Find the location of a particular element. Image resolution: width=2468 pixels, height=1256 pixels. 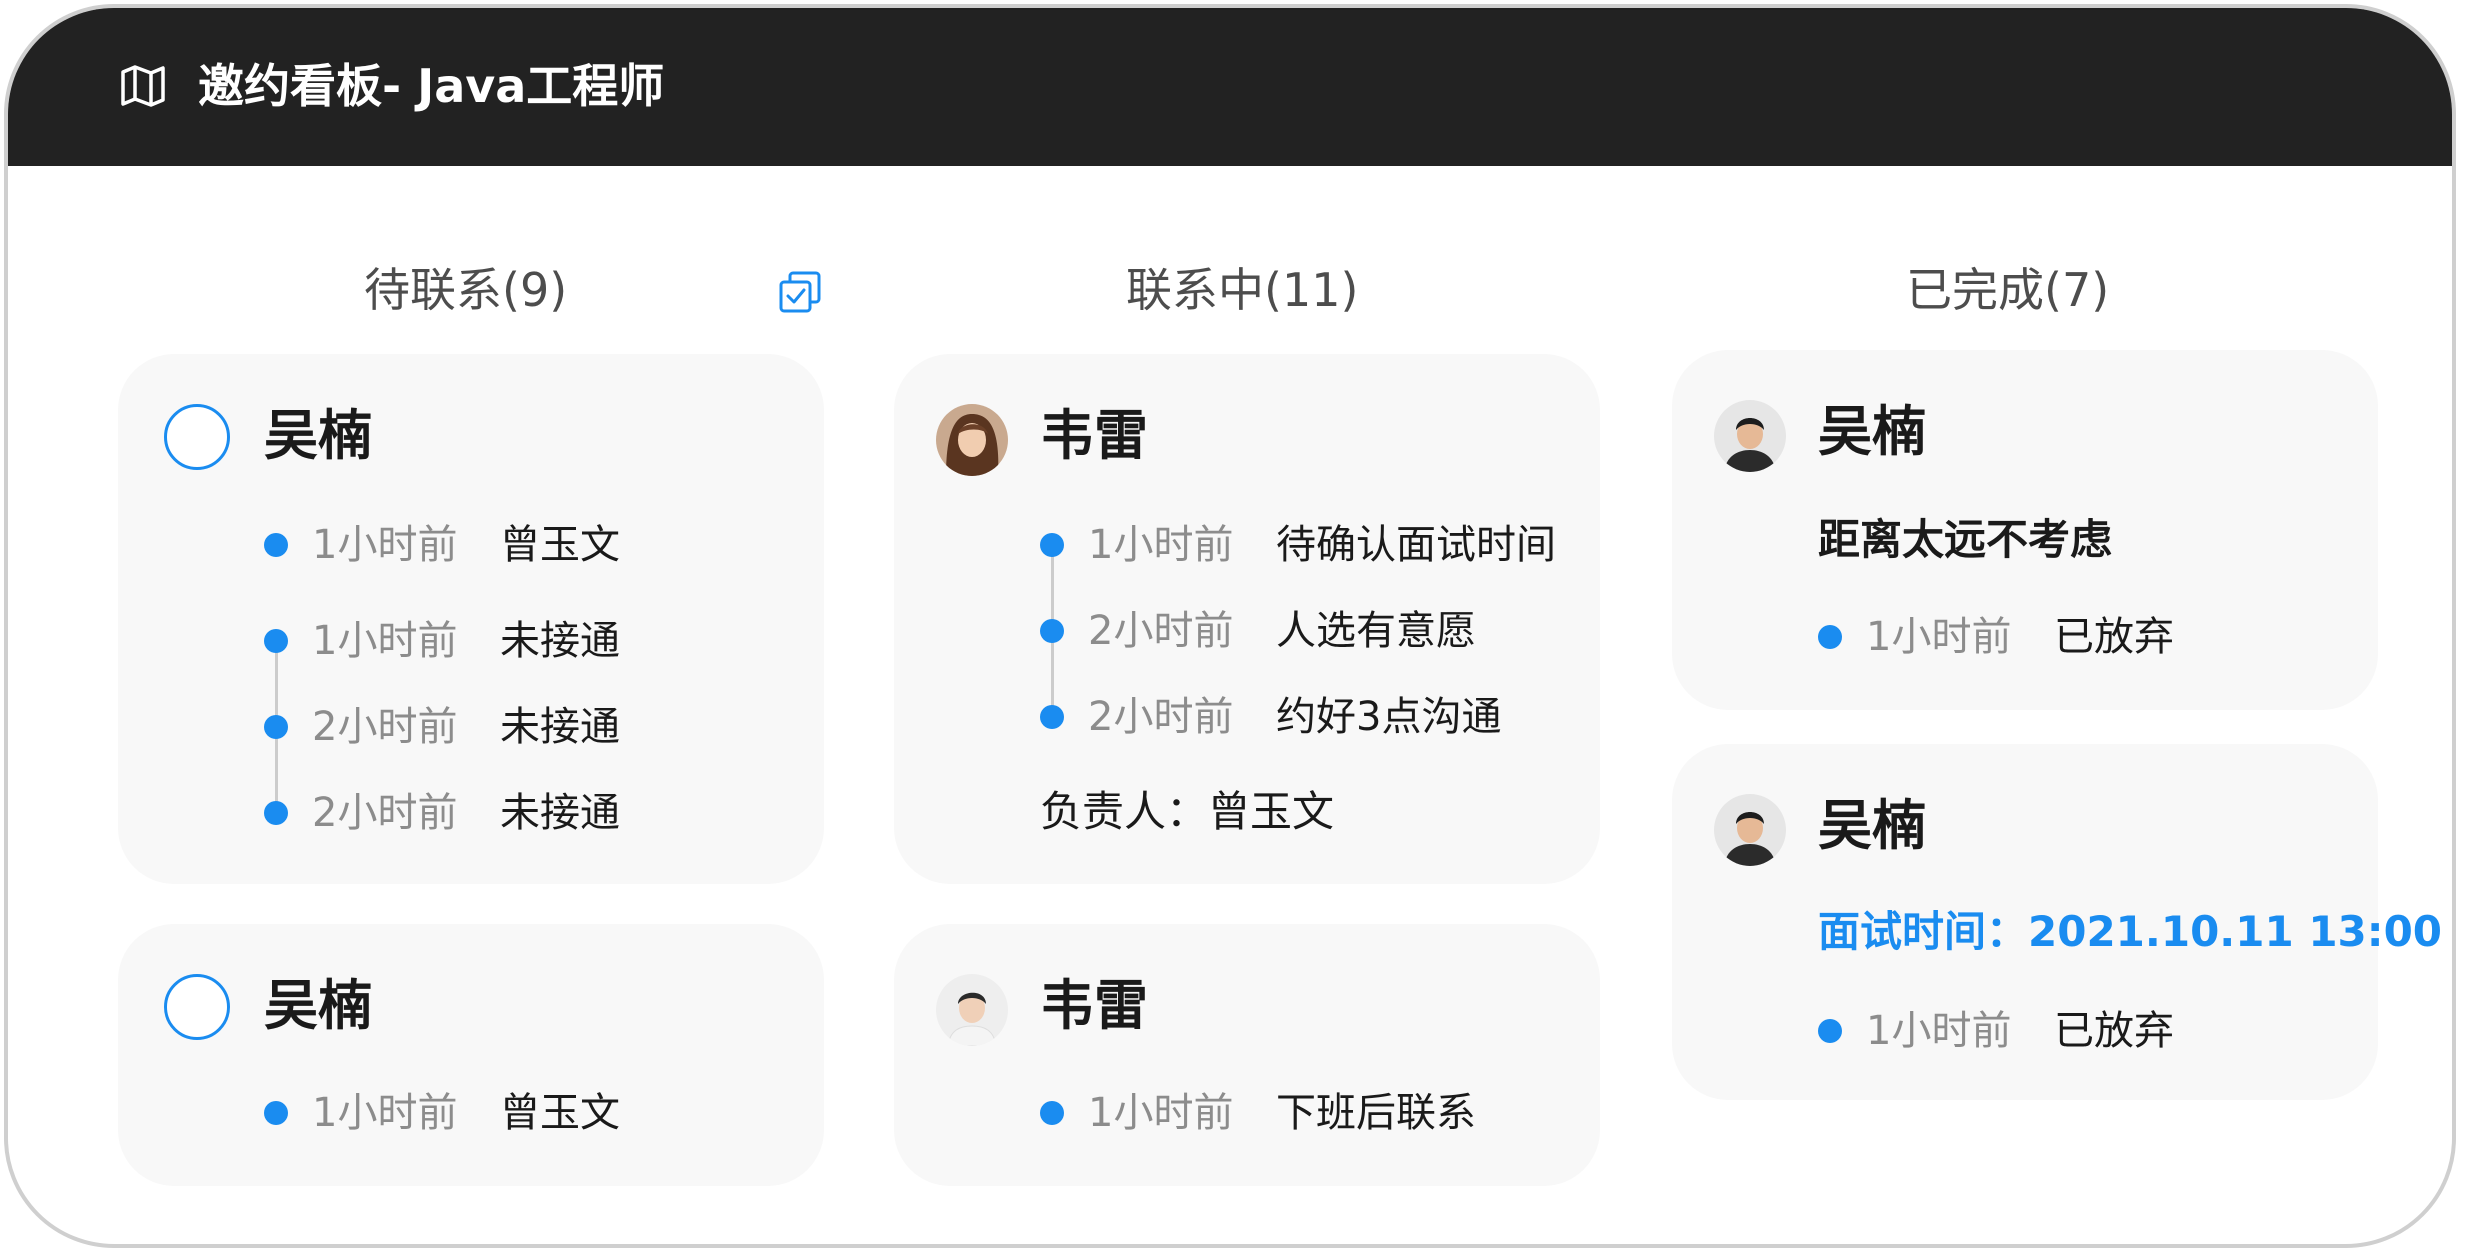

candidate-card: 吴楠 距离太远不考虑 1小时前 已放弃 is located at coordinates (2025, 530).